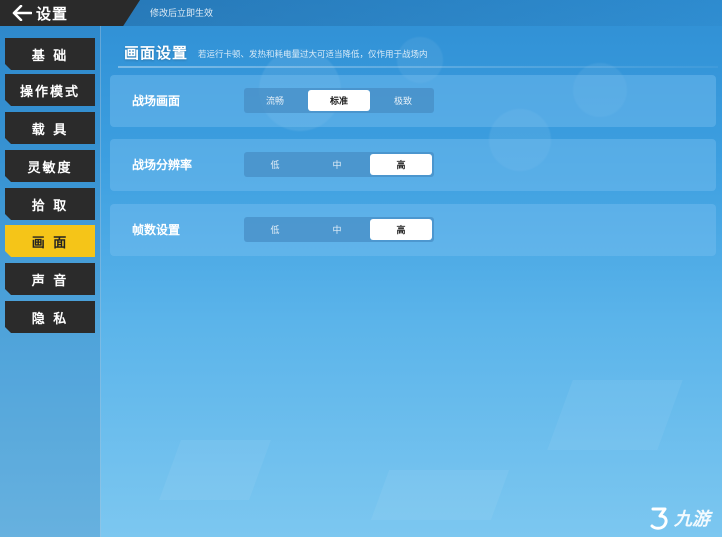  I want to click on sidebar-item-label: 载 具, so click(50, 130).